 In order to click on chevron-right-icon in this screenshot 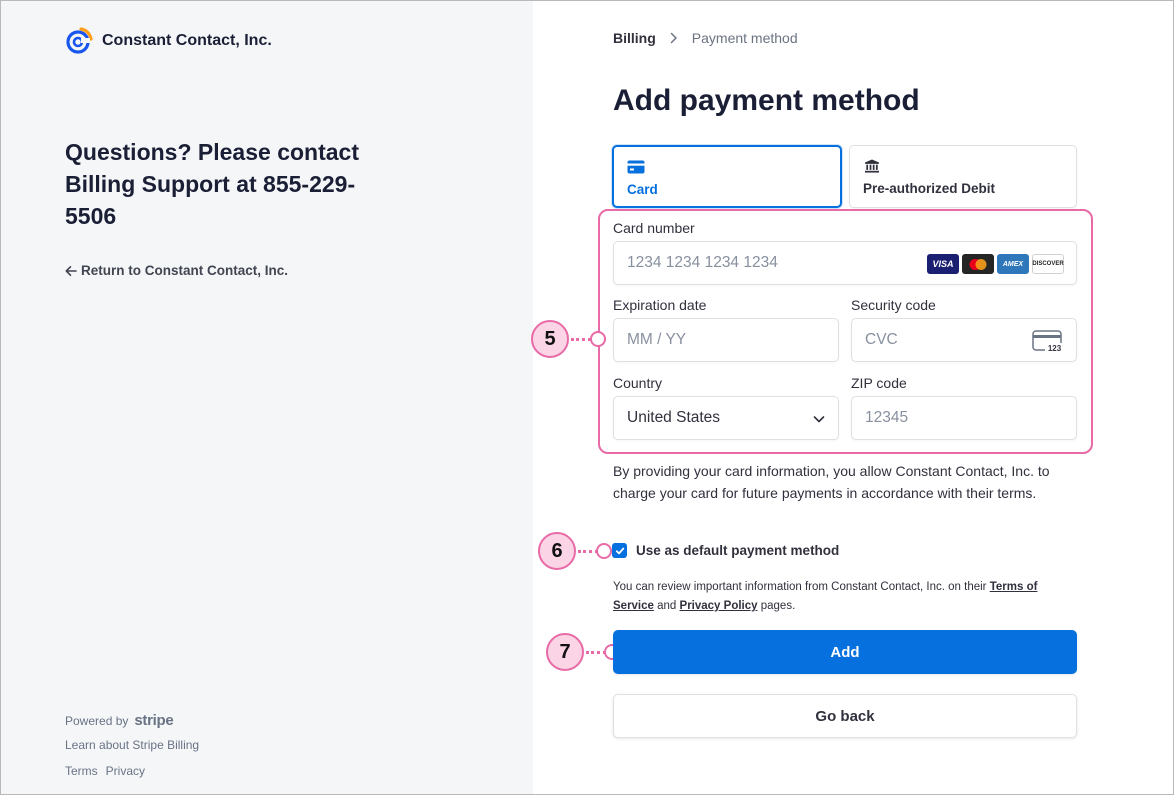, I will do `click(673, 38)`.